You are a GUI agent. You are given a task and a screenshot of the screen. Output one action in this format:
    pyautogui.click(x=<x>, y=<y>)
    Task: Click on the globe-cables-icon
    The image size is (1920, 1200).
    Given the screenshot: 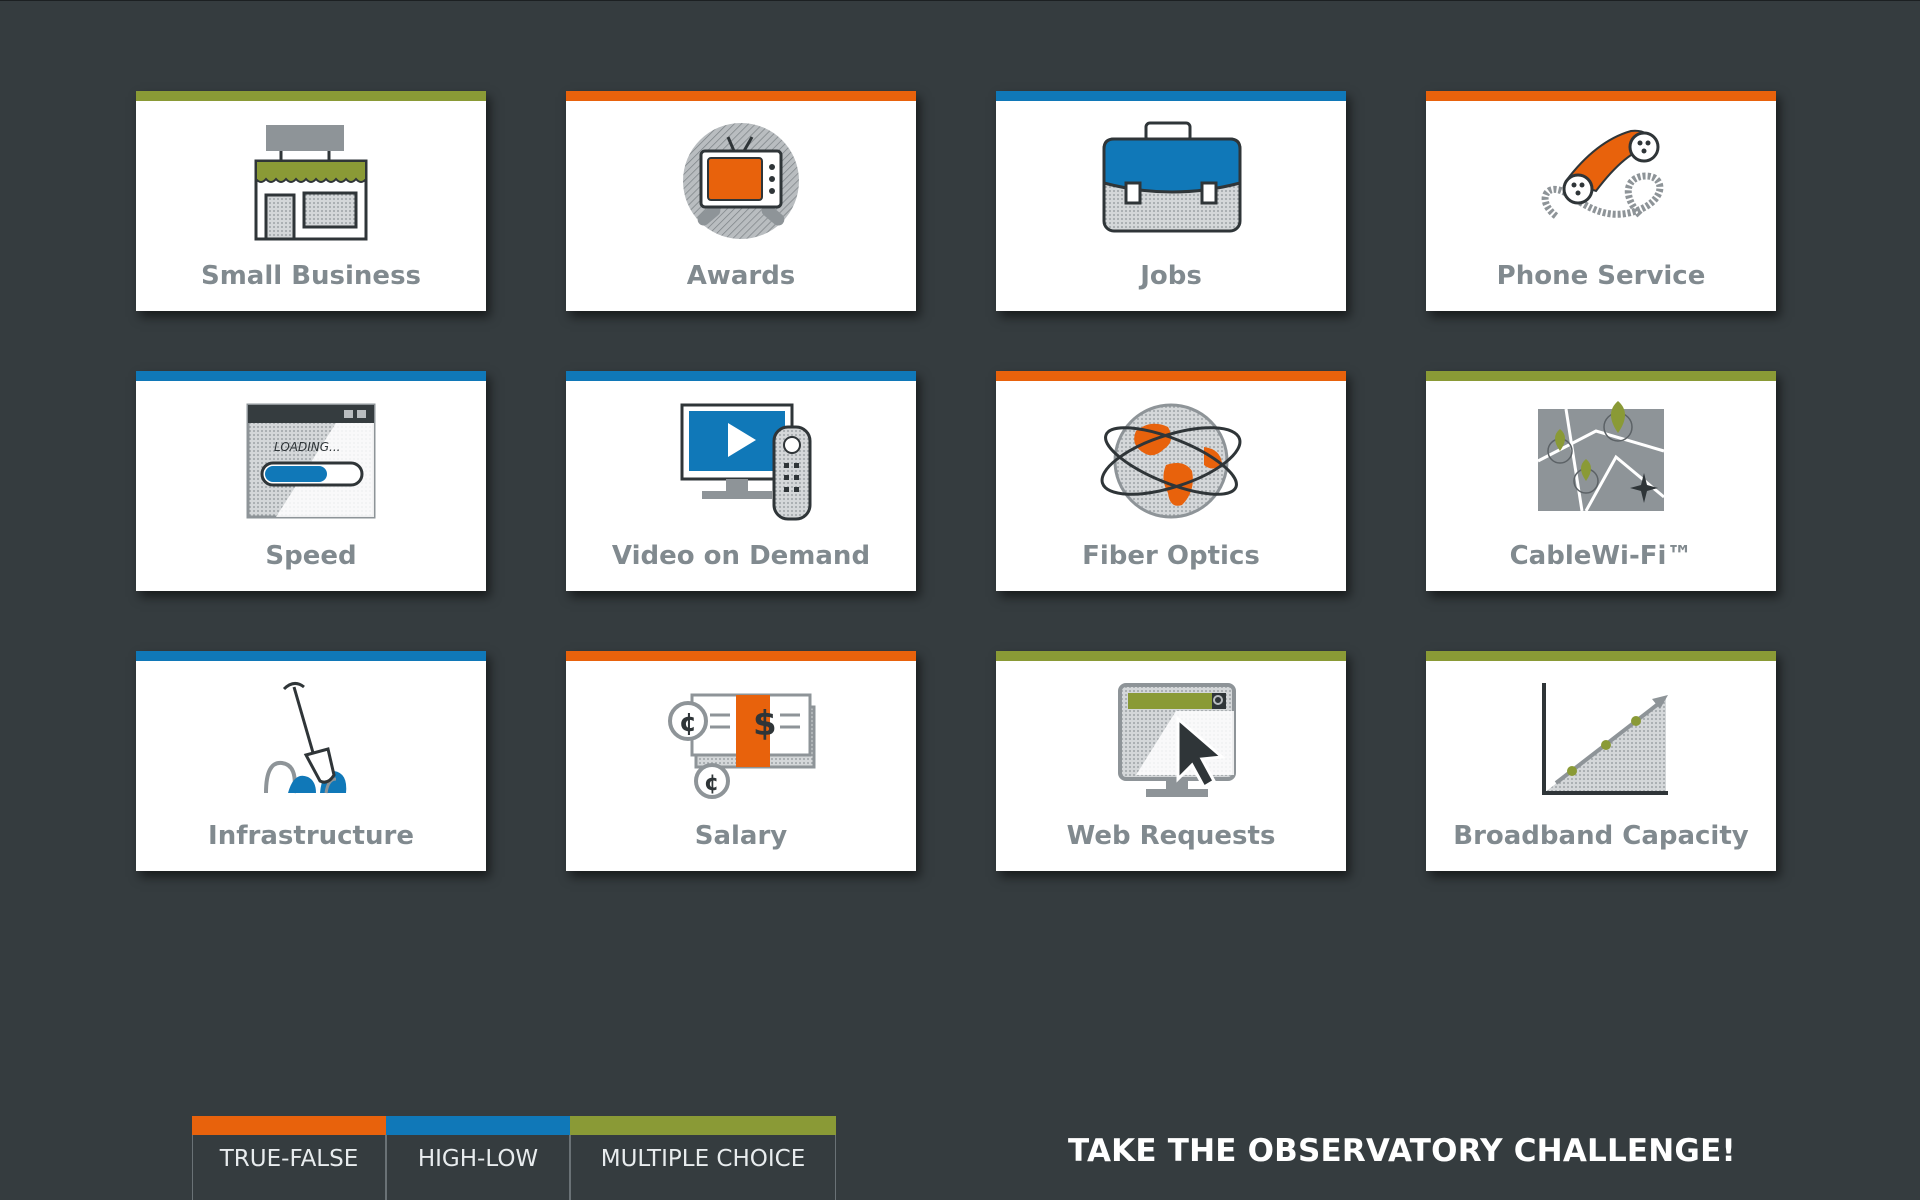 What is the action you would take?
    pyautogui.click(x=1171, y=461)
    